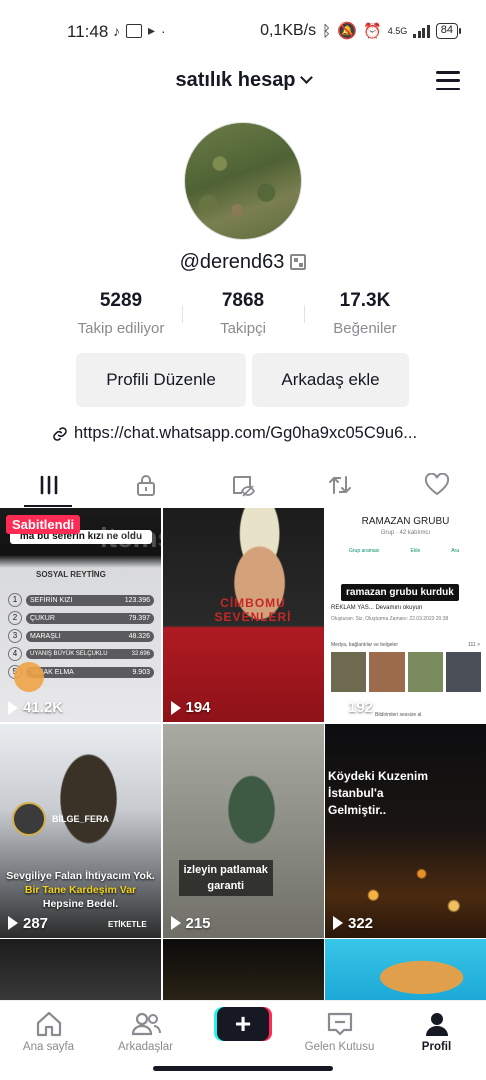 The width and height of the screenshot is (486, 1080). I want to click on tab-private, so click(145, 485).